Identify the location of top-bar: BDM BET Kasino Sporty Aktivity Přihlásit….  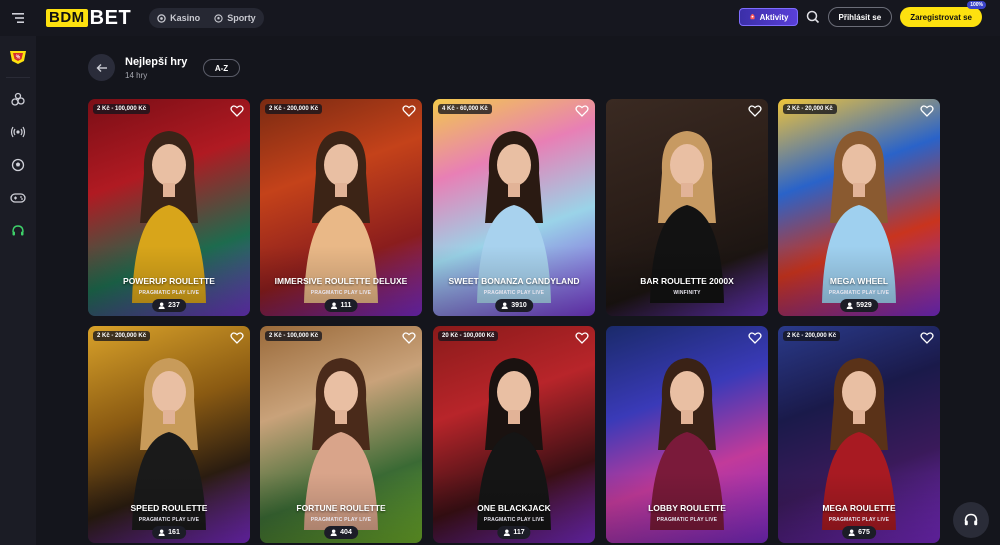
(500, 18).